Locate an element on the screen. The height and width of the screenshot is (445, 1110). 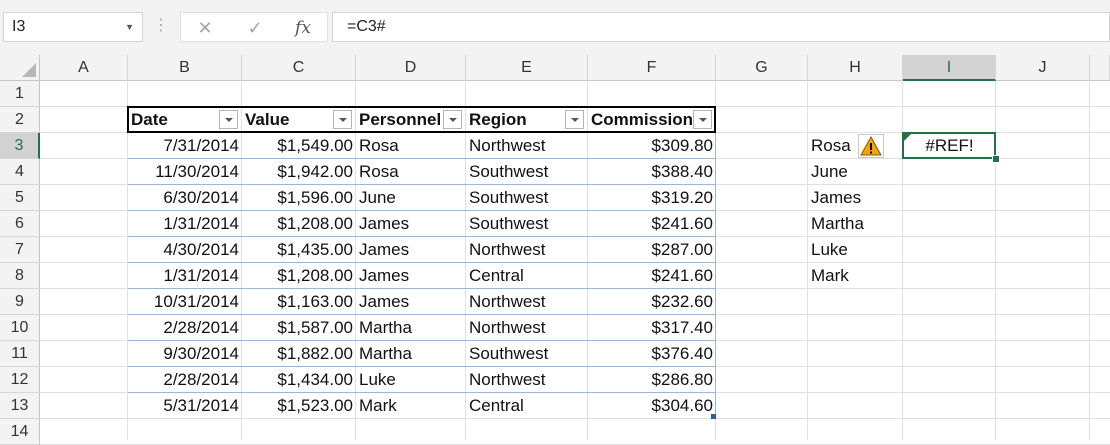
column-header-g: G is located at coordinates (762, 68).